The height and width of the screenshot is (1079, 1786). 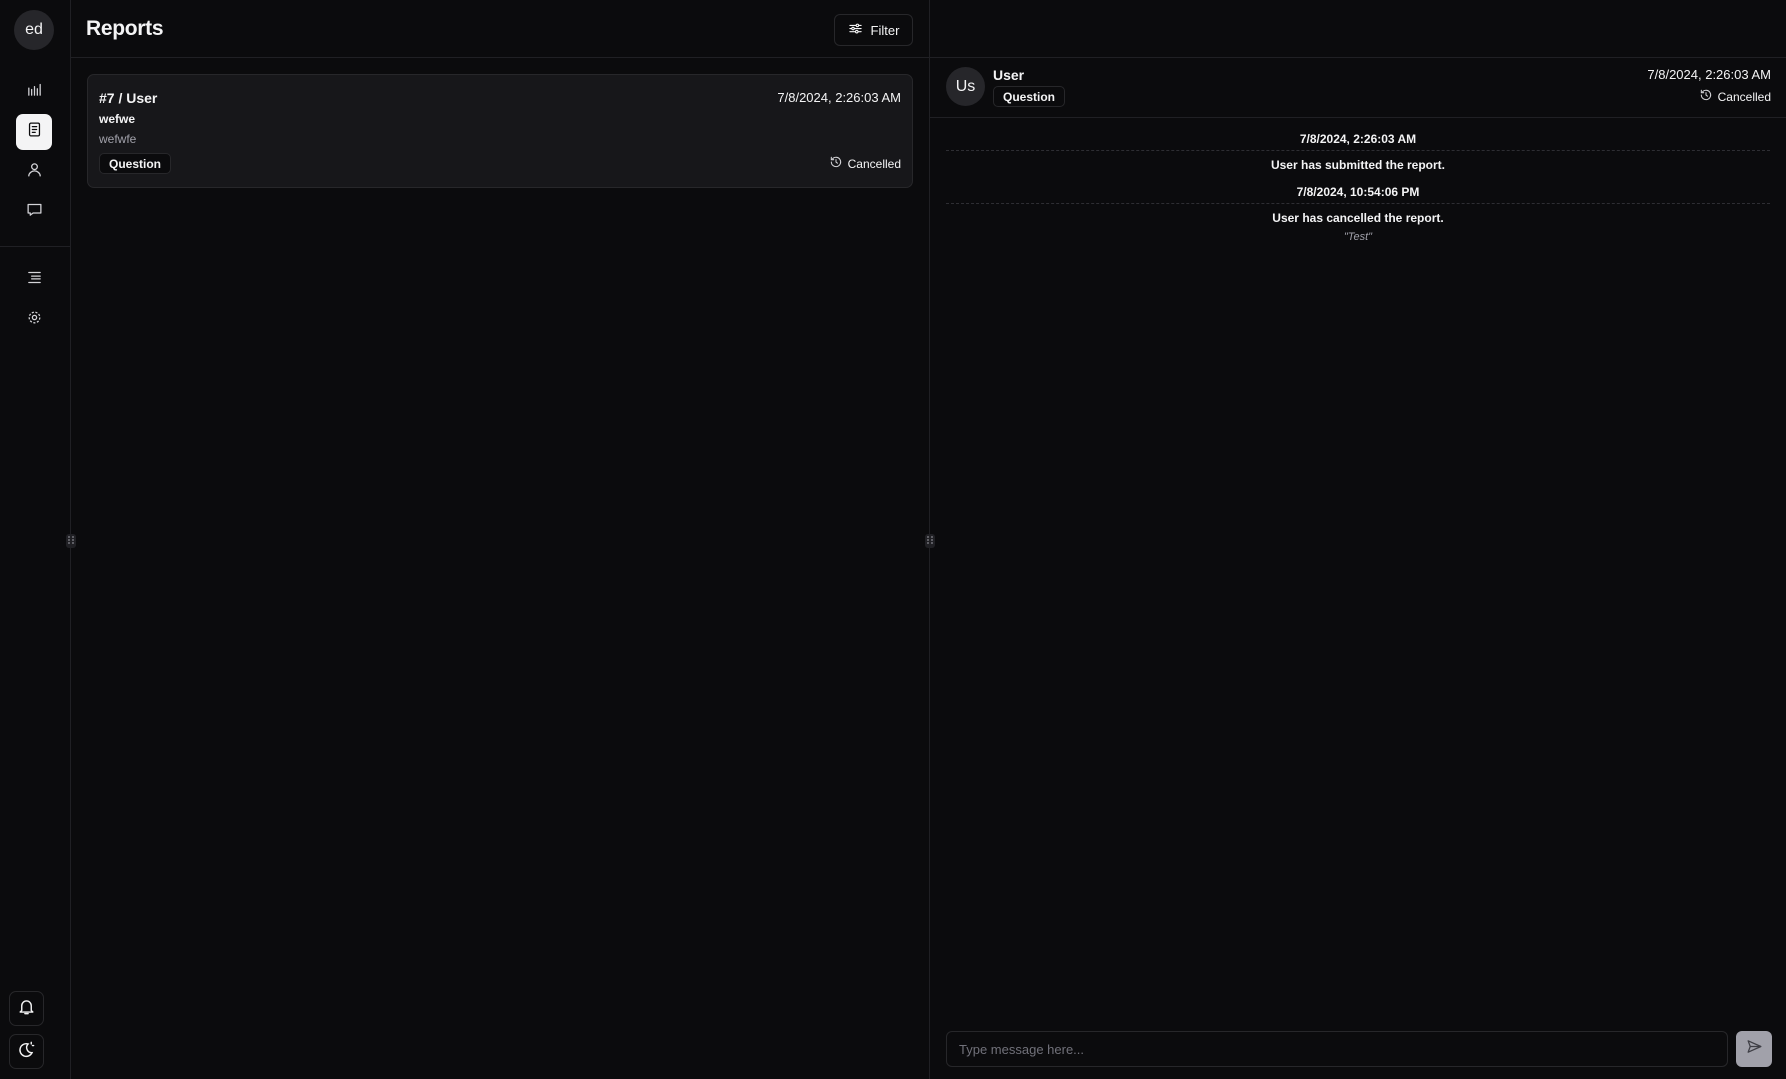 I want to click on report-subject: wefwe, so click(x=117, y=119).